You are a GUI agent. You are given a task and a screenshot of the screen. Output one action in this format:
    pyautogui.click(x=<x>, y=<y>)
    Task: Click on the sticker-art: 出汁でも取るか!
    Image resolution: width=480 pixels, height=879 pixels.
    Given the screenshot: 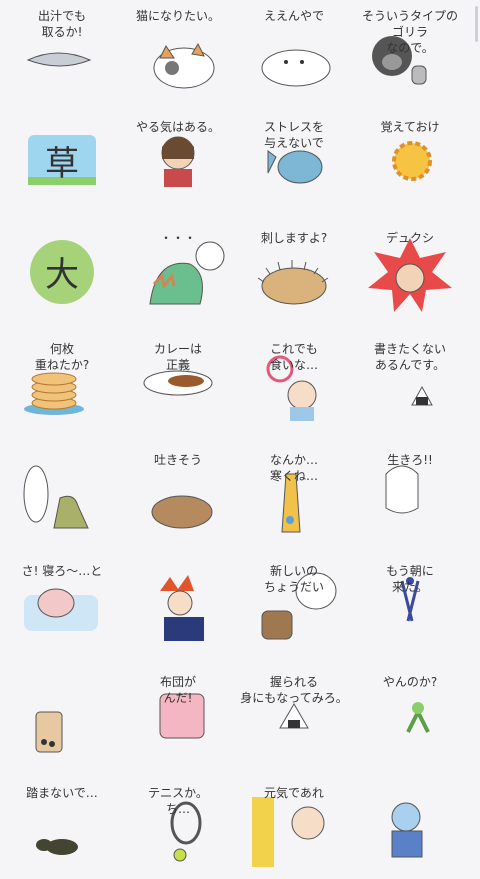 What is the action you would take?
    pyautogui.click(x=59, y=38)
    